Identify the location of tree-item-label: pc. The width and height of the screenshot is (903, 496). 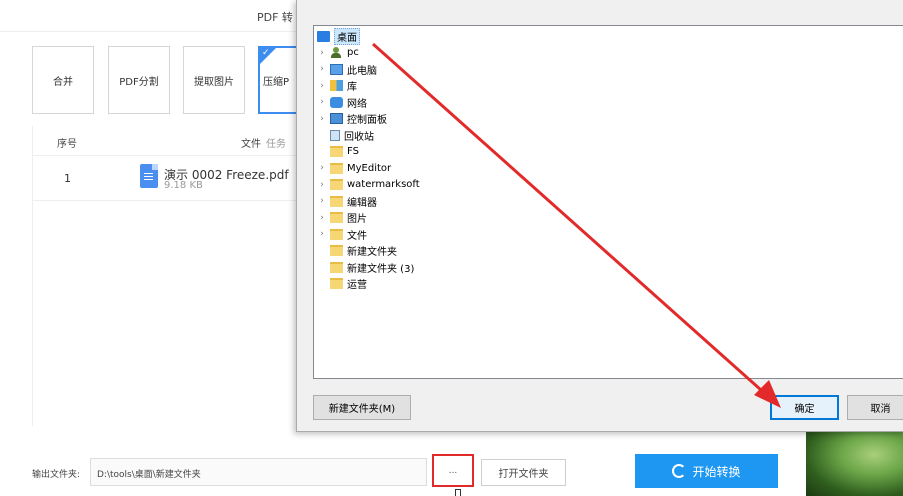
(353, 52).